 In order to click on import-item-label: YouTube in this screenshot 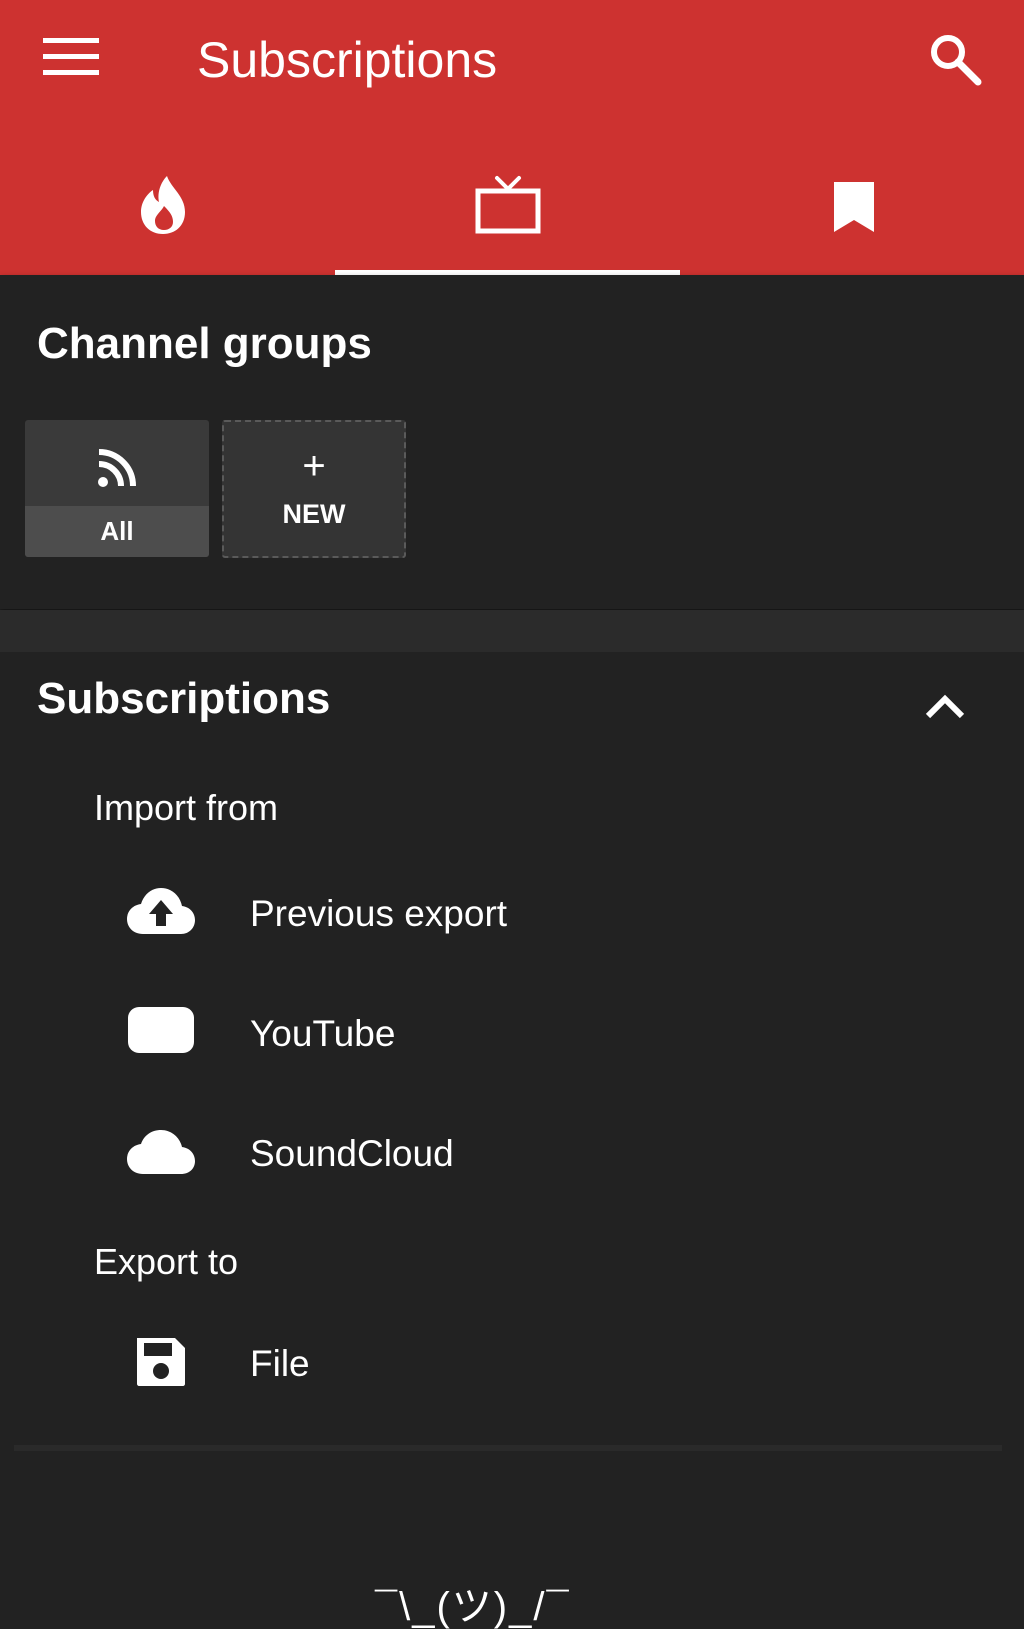, I will do `click(323, 1033)`.